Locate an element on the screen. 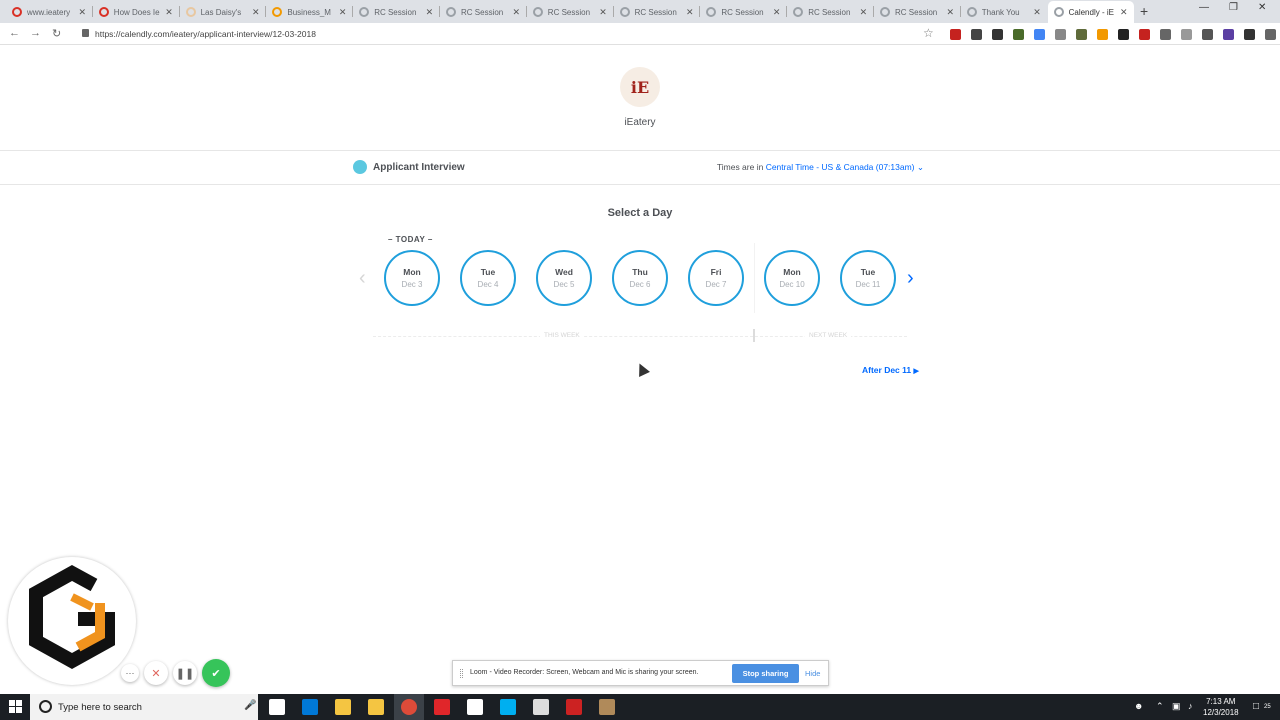 The width and height of the screenshot is (1280, 720). select-day-title: Select a Day is located at coordinates (640, 213).